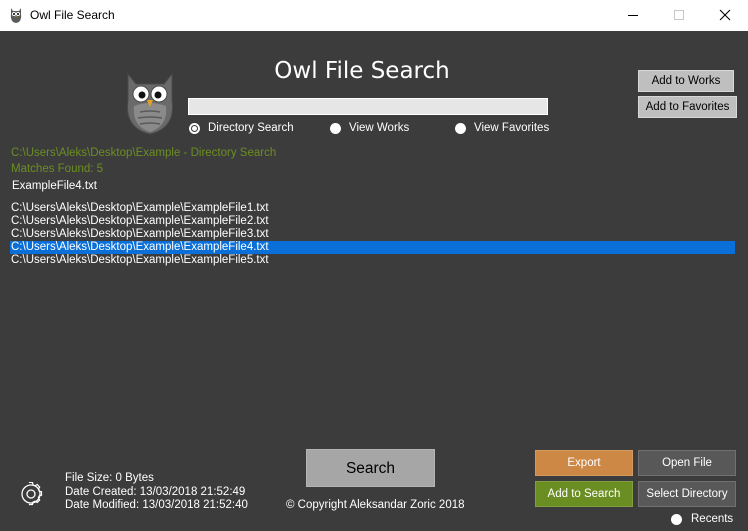  I want to click on add-to-favorites-button: Add to Favorites, so click(687, 107).